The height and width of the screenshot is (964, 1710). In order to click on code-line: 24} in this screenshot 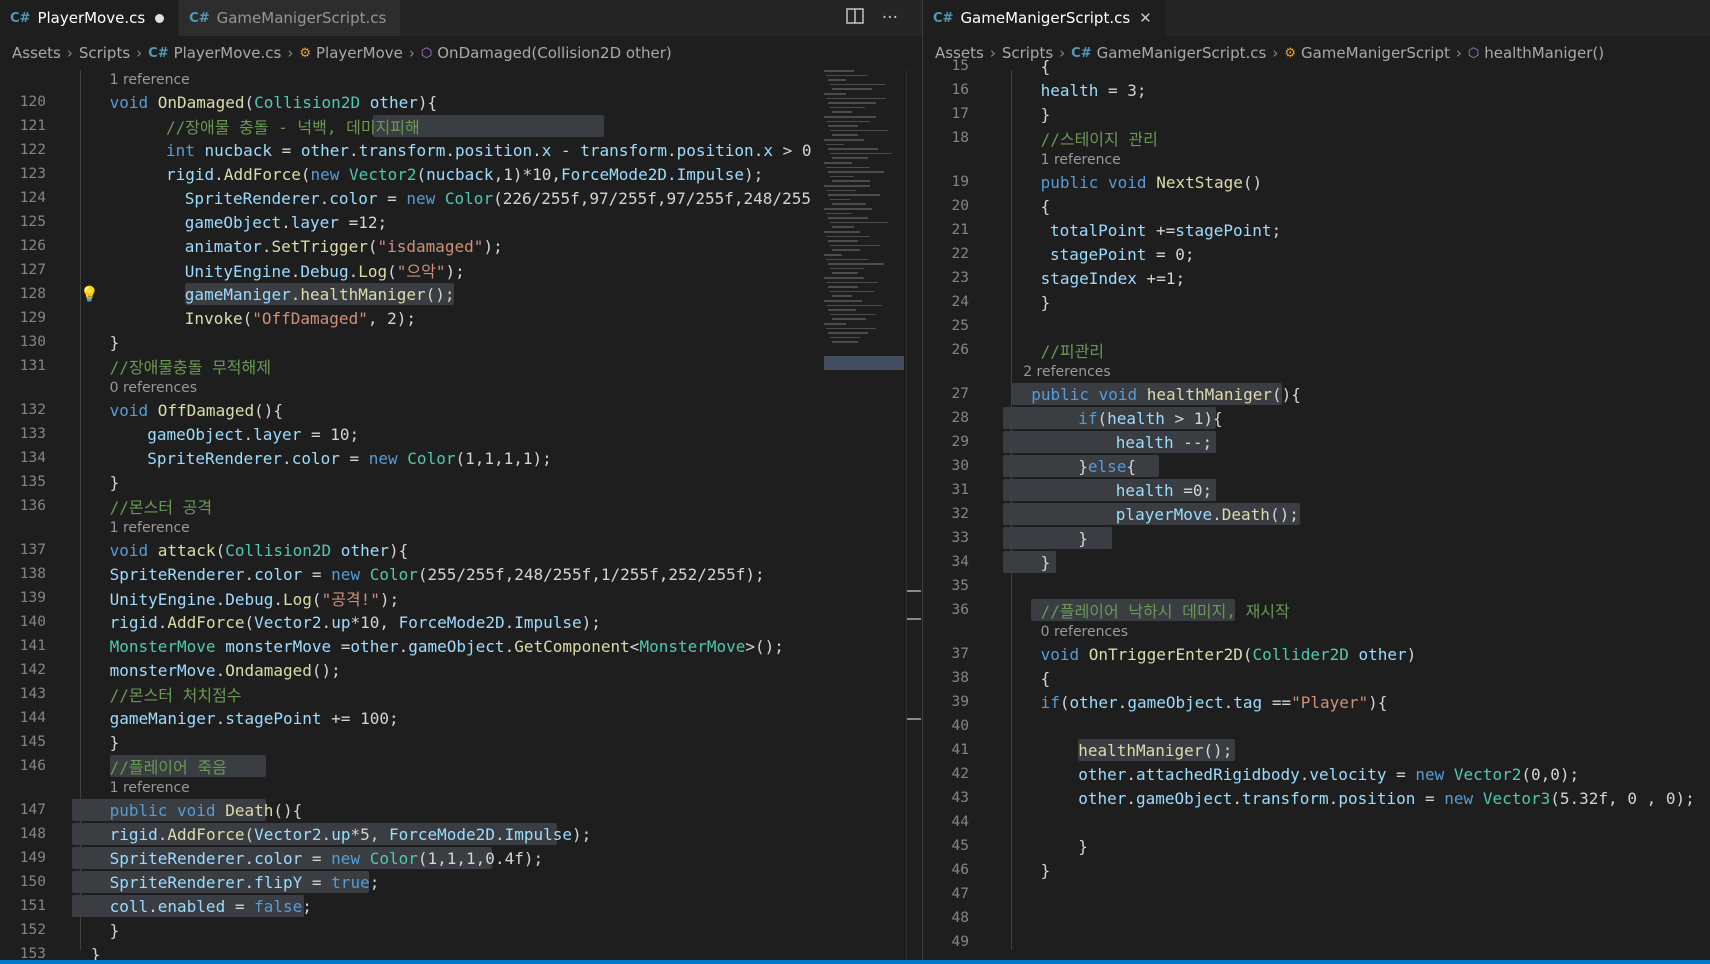, I will do `click(1316, 302)`.